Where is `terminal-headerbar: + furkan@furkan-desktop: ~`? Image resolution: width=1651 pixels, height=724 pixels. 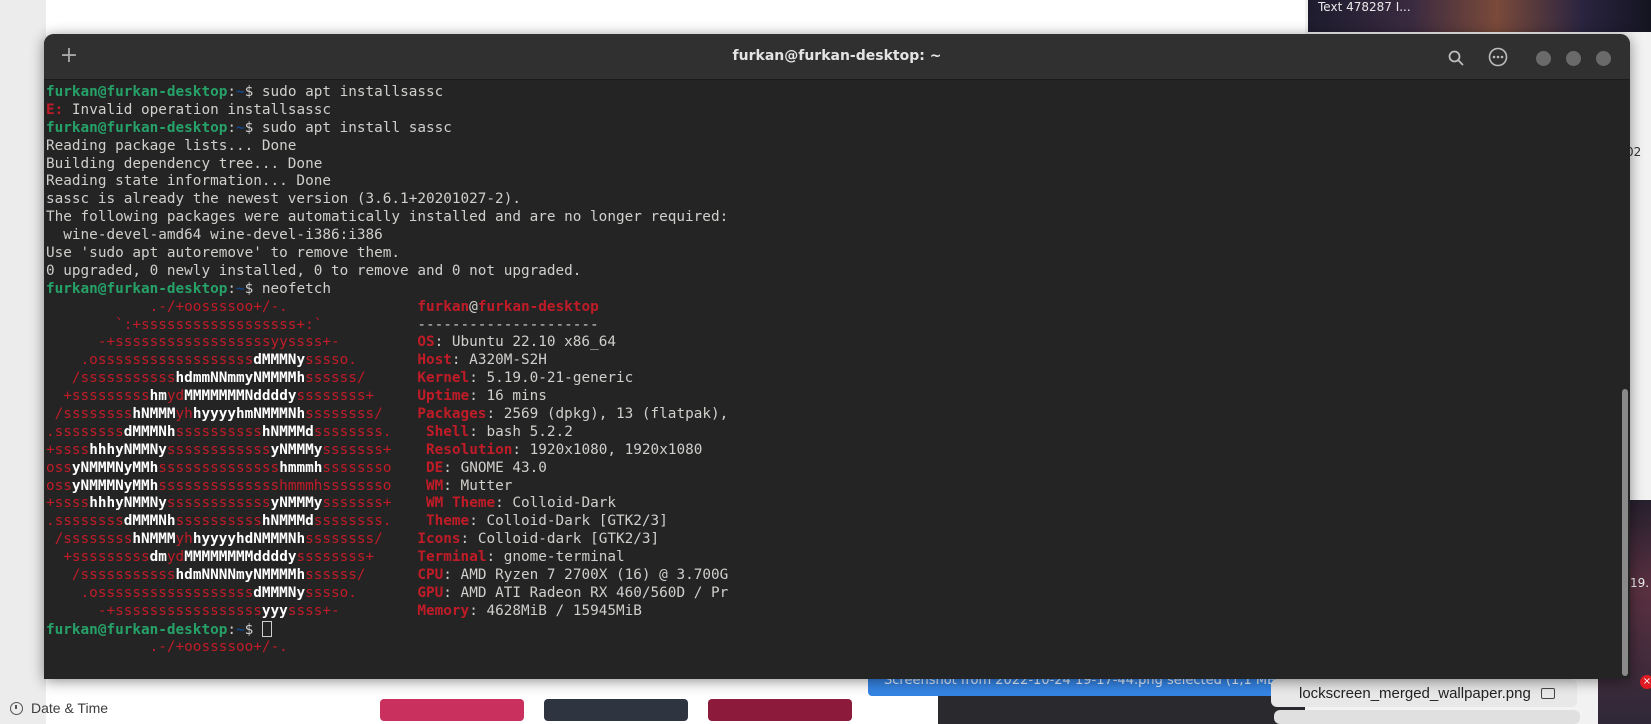
terminal-headerbar: + furkan@furkan-desktop: ~ is located at coordinates (837, 57).